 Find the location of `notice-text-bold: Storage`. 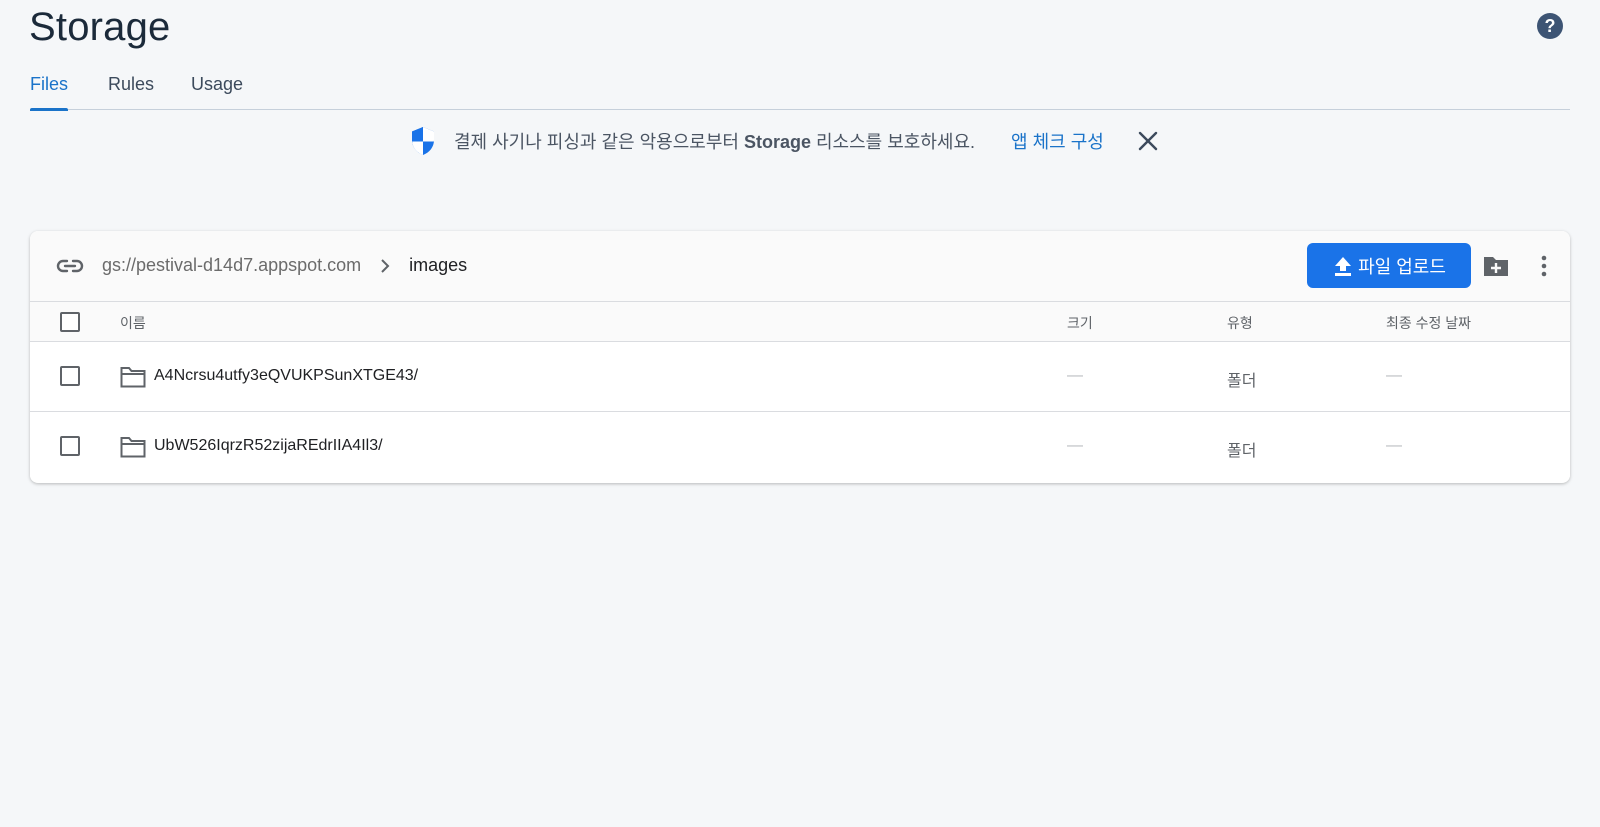

notice-text-bold: Storage is located at coordinates (777, 142).